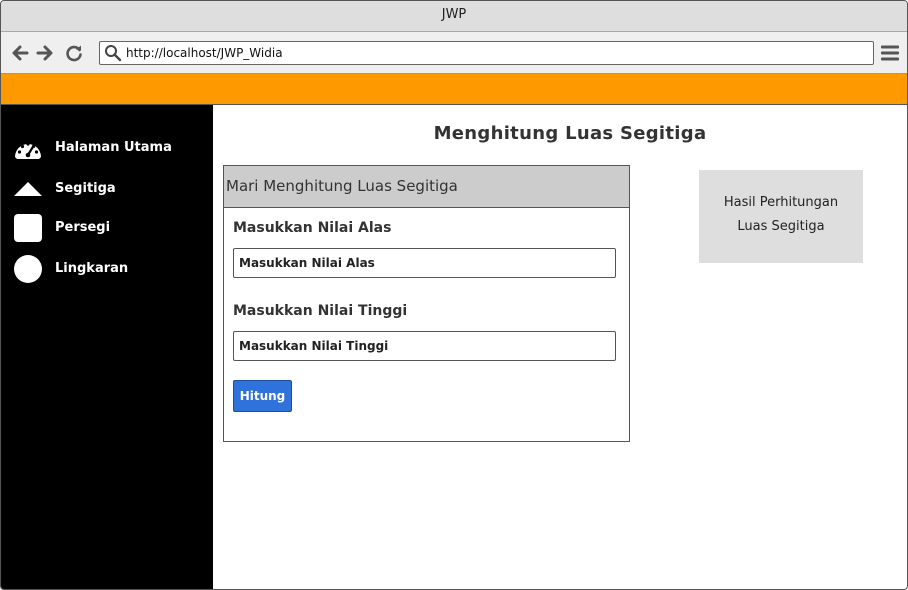 The height and width of the screenshot is (590, 908). Describe the element at coordinates (781, 226) in the screenshot. I see `result-subtitle: Luas Segitiga` at that location.